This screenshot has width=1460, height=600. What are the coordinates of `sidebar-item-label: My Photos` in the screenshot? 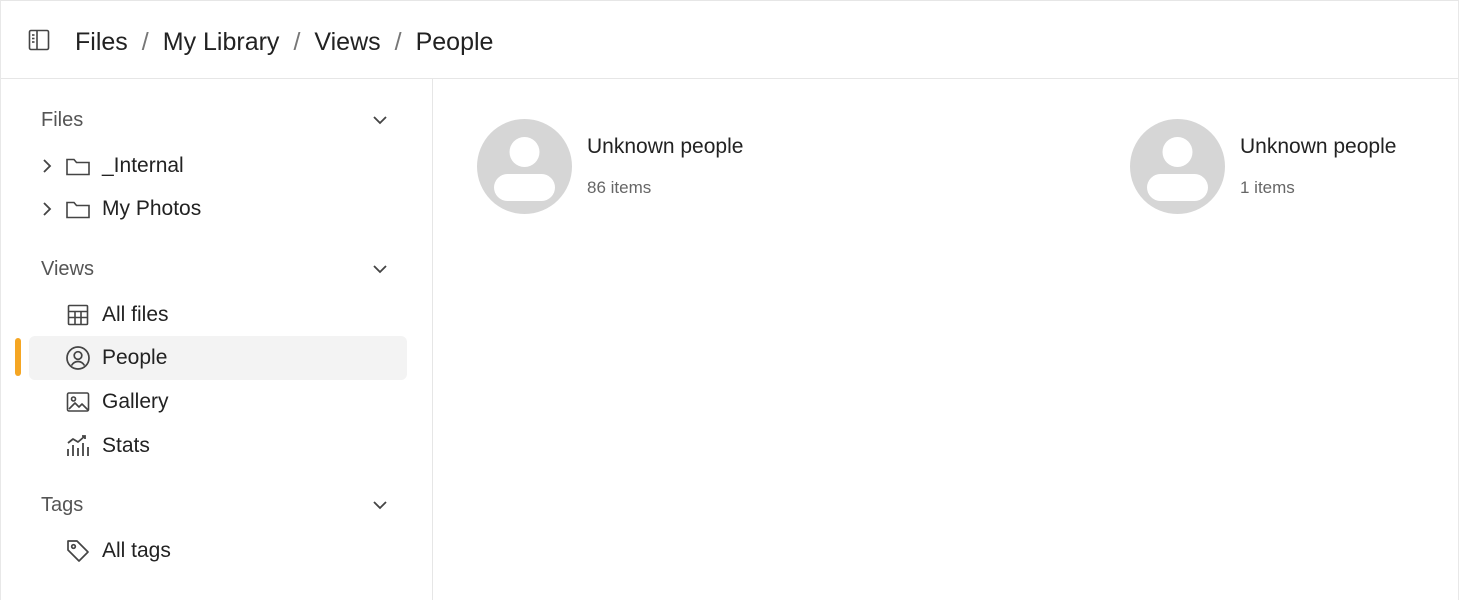 It's located at (152, 208).